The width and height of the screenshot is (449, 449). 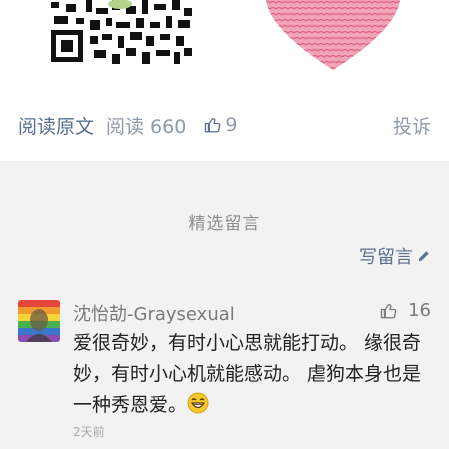 What do you see at coordinates (412, 125) in the screenshot?
I see `report-link: 投诉` at bounding box center [412, 125].